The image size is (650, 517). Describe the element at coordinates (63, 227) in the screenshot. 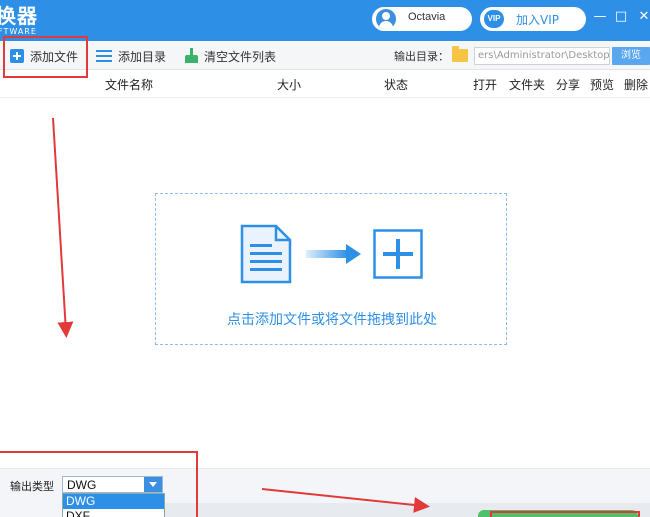

I see `annotation-arrow-down` at that location.